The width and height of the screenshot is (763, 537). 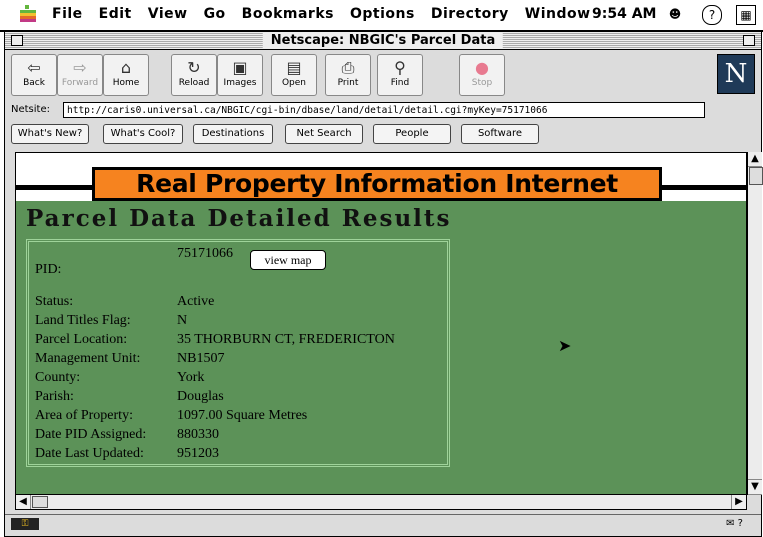 What do you see at coordinates (89, 453) in the screenshot?
I see `field-label: Date Last Updated:` at bounding box center [89, 453].